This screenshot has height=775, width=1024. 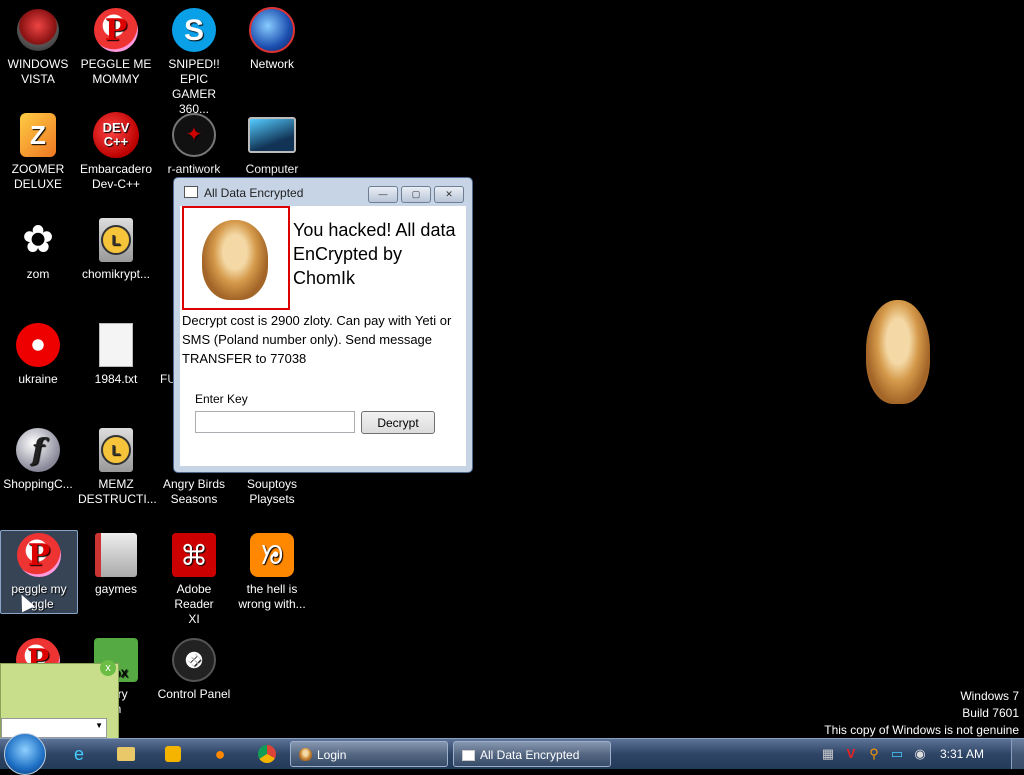 I want to click on desktop-icon-1984-txt: 1984.txt, so click(x=116, y=354).